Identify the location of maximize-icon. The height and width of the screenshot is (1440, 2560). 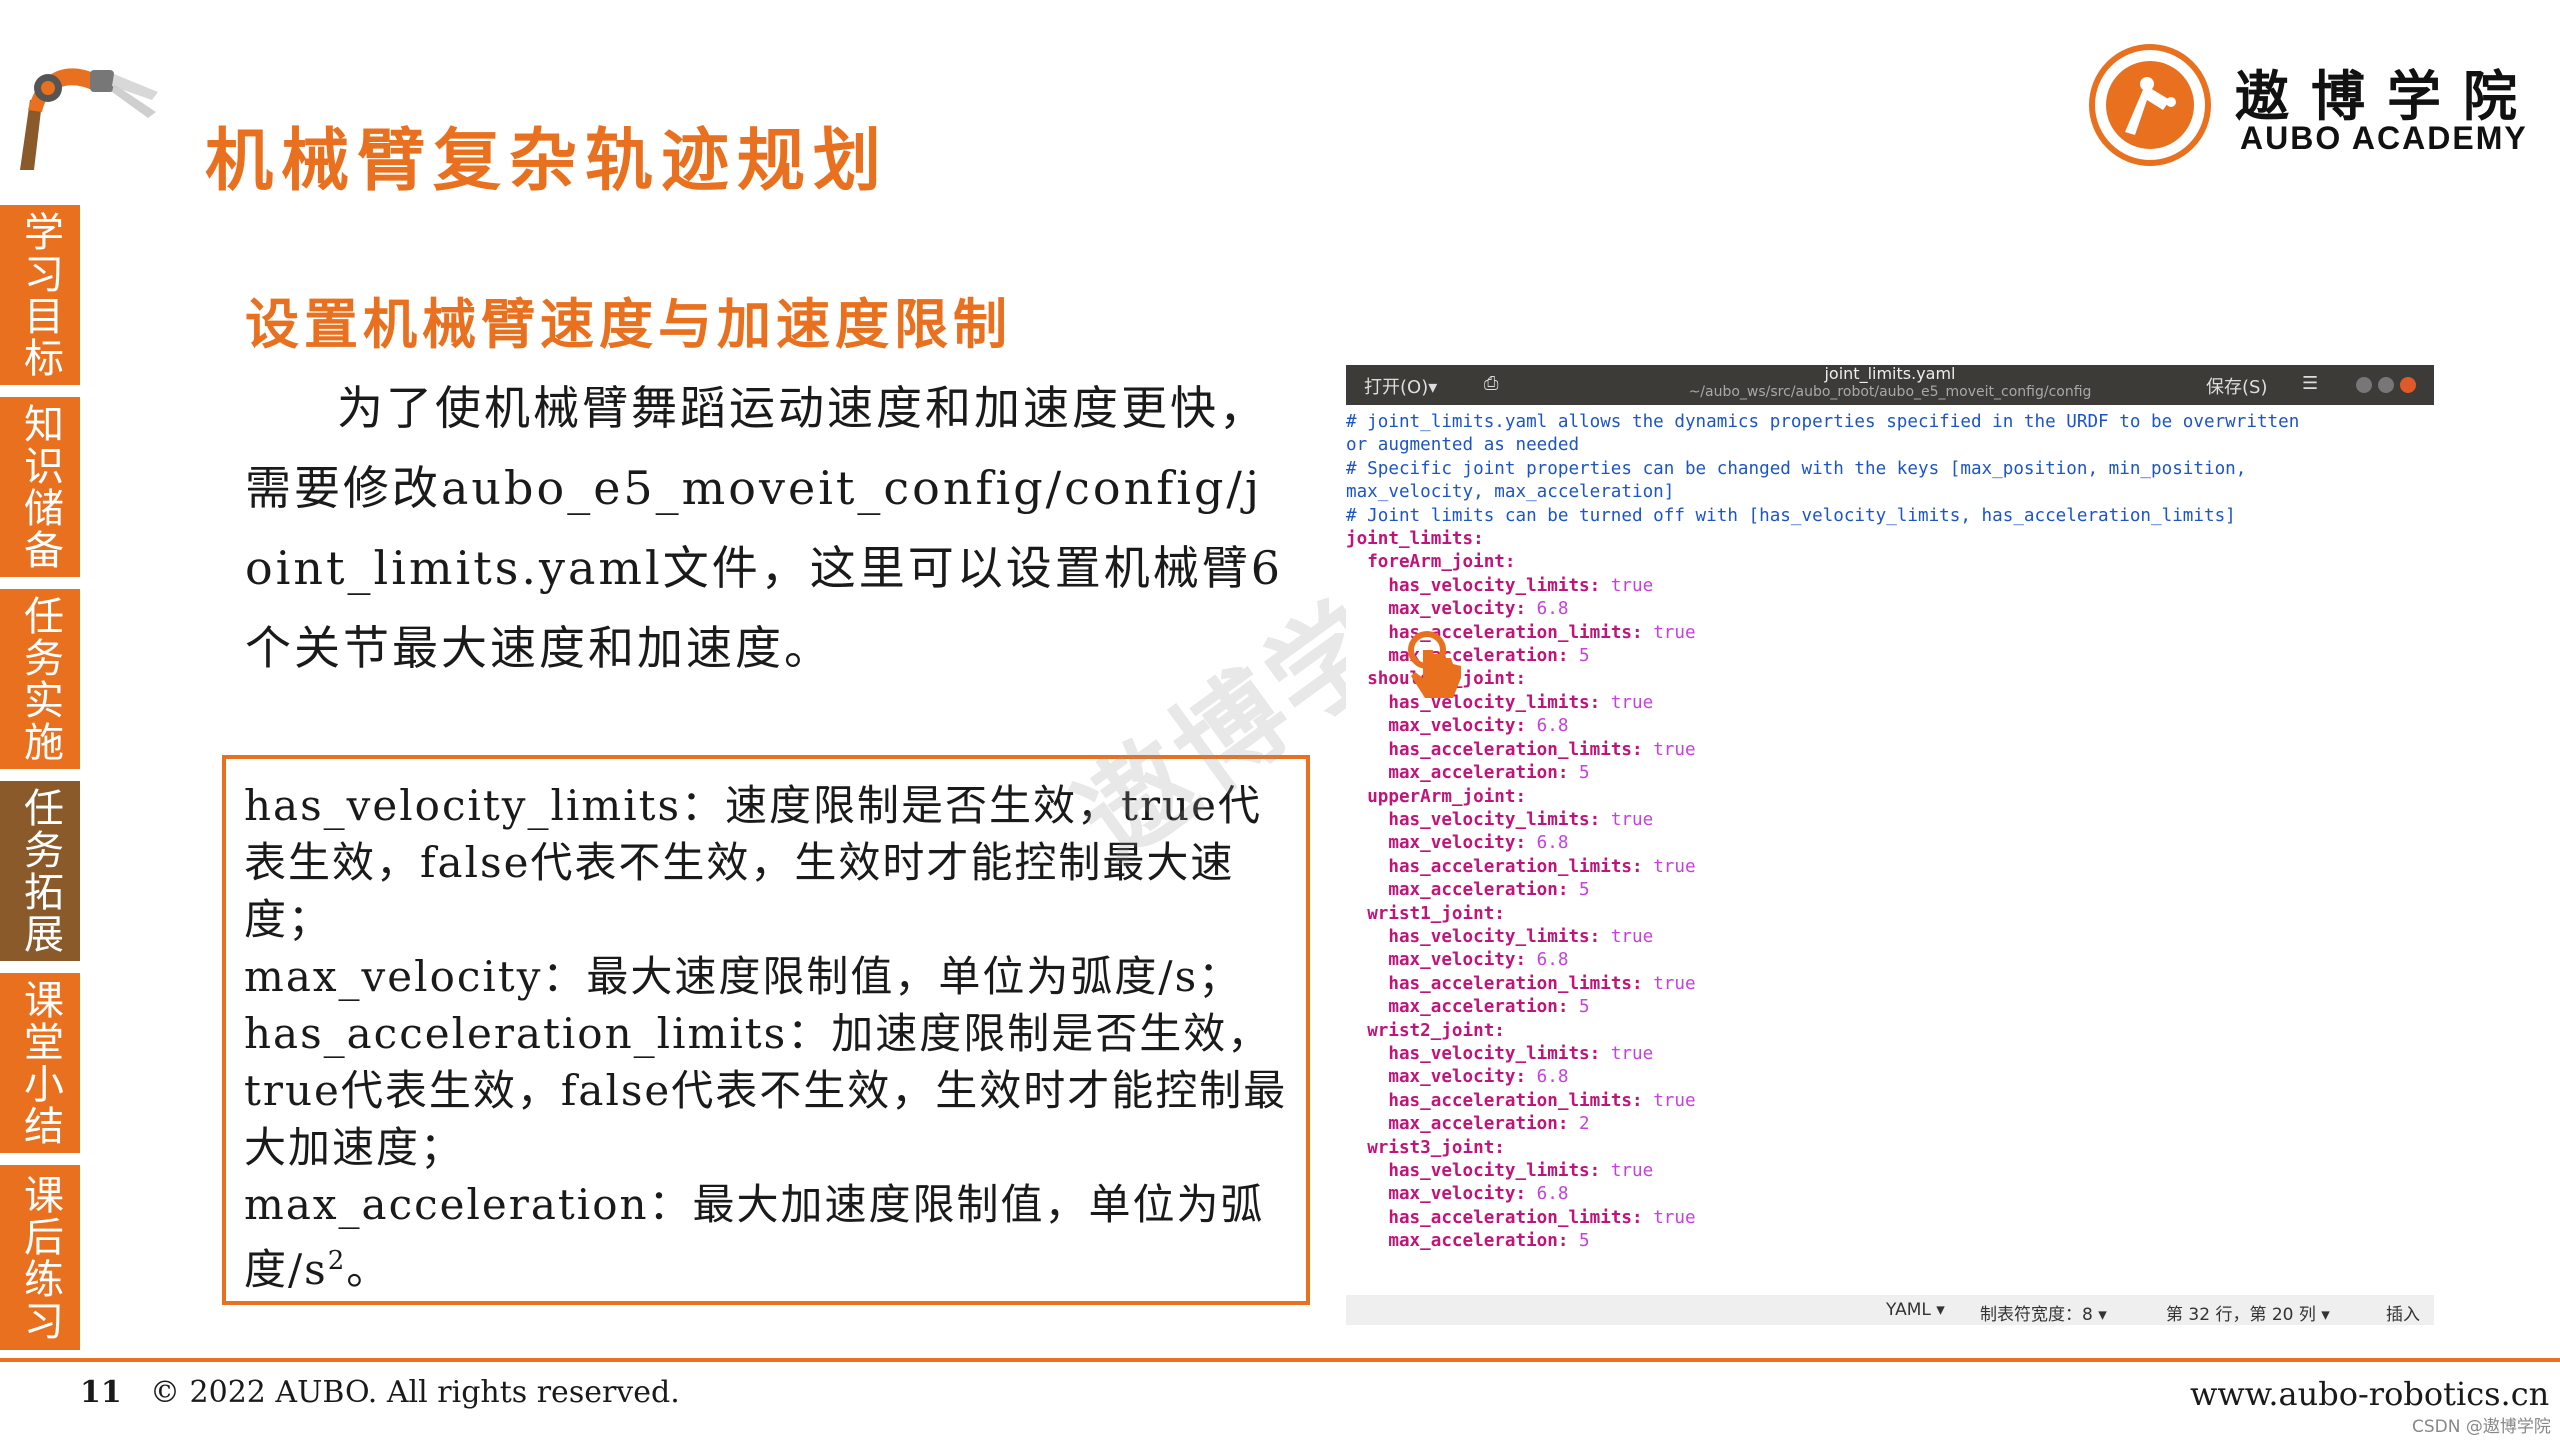
(2386, 385).